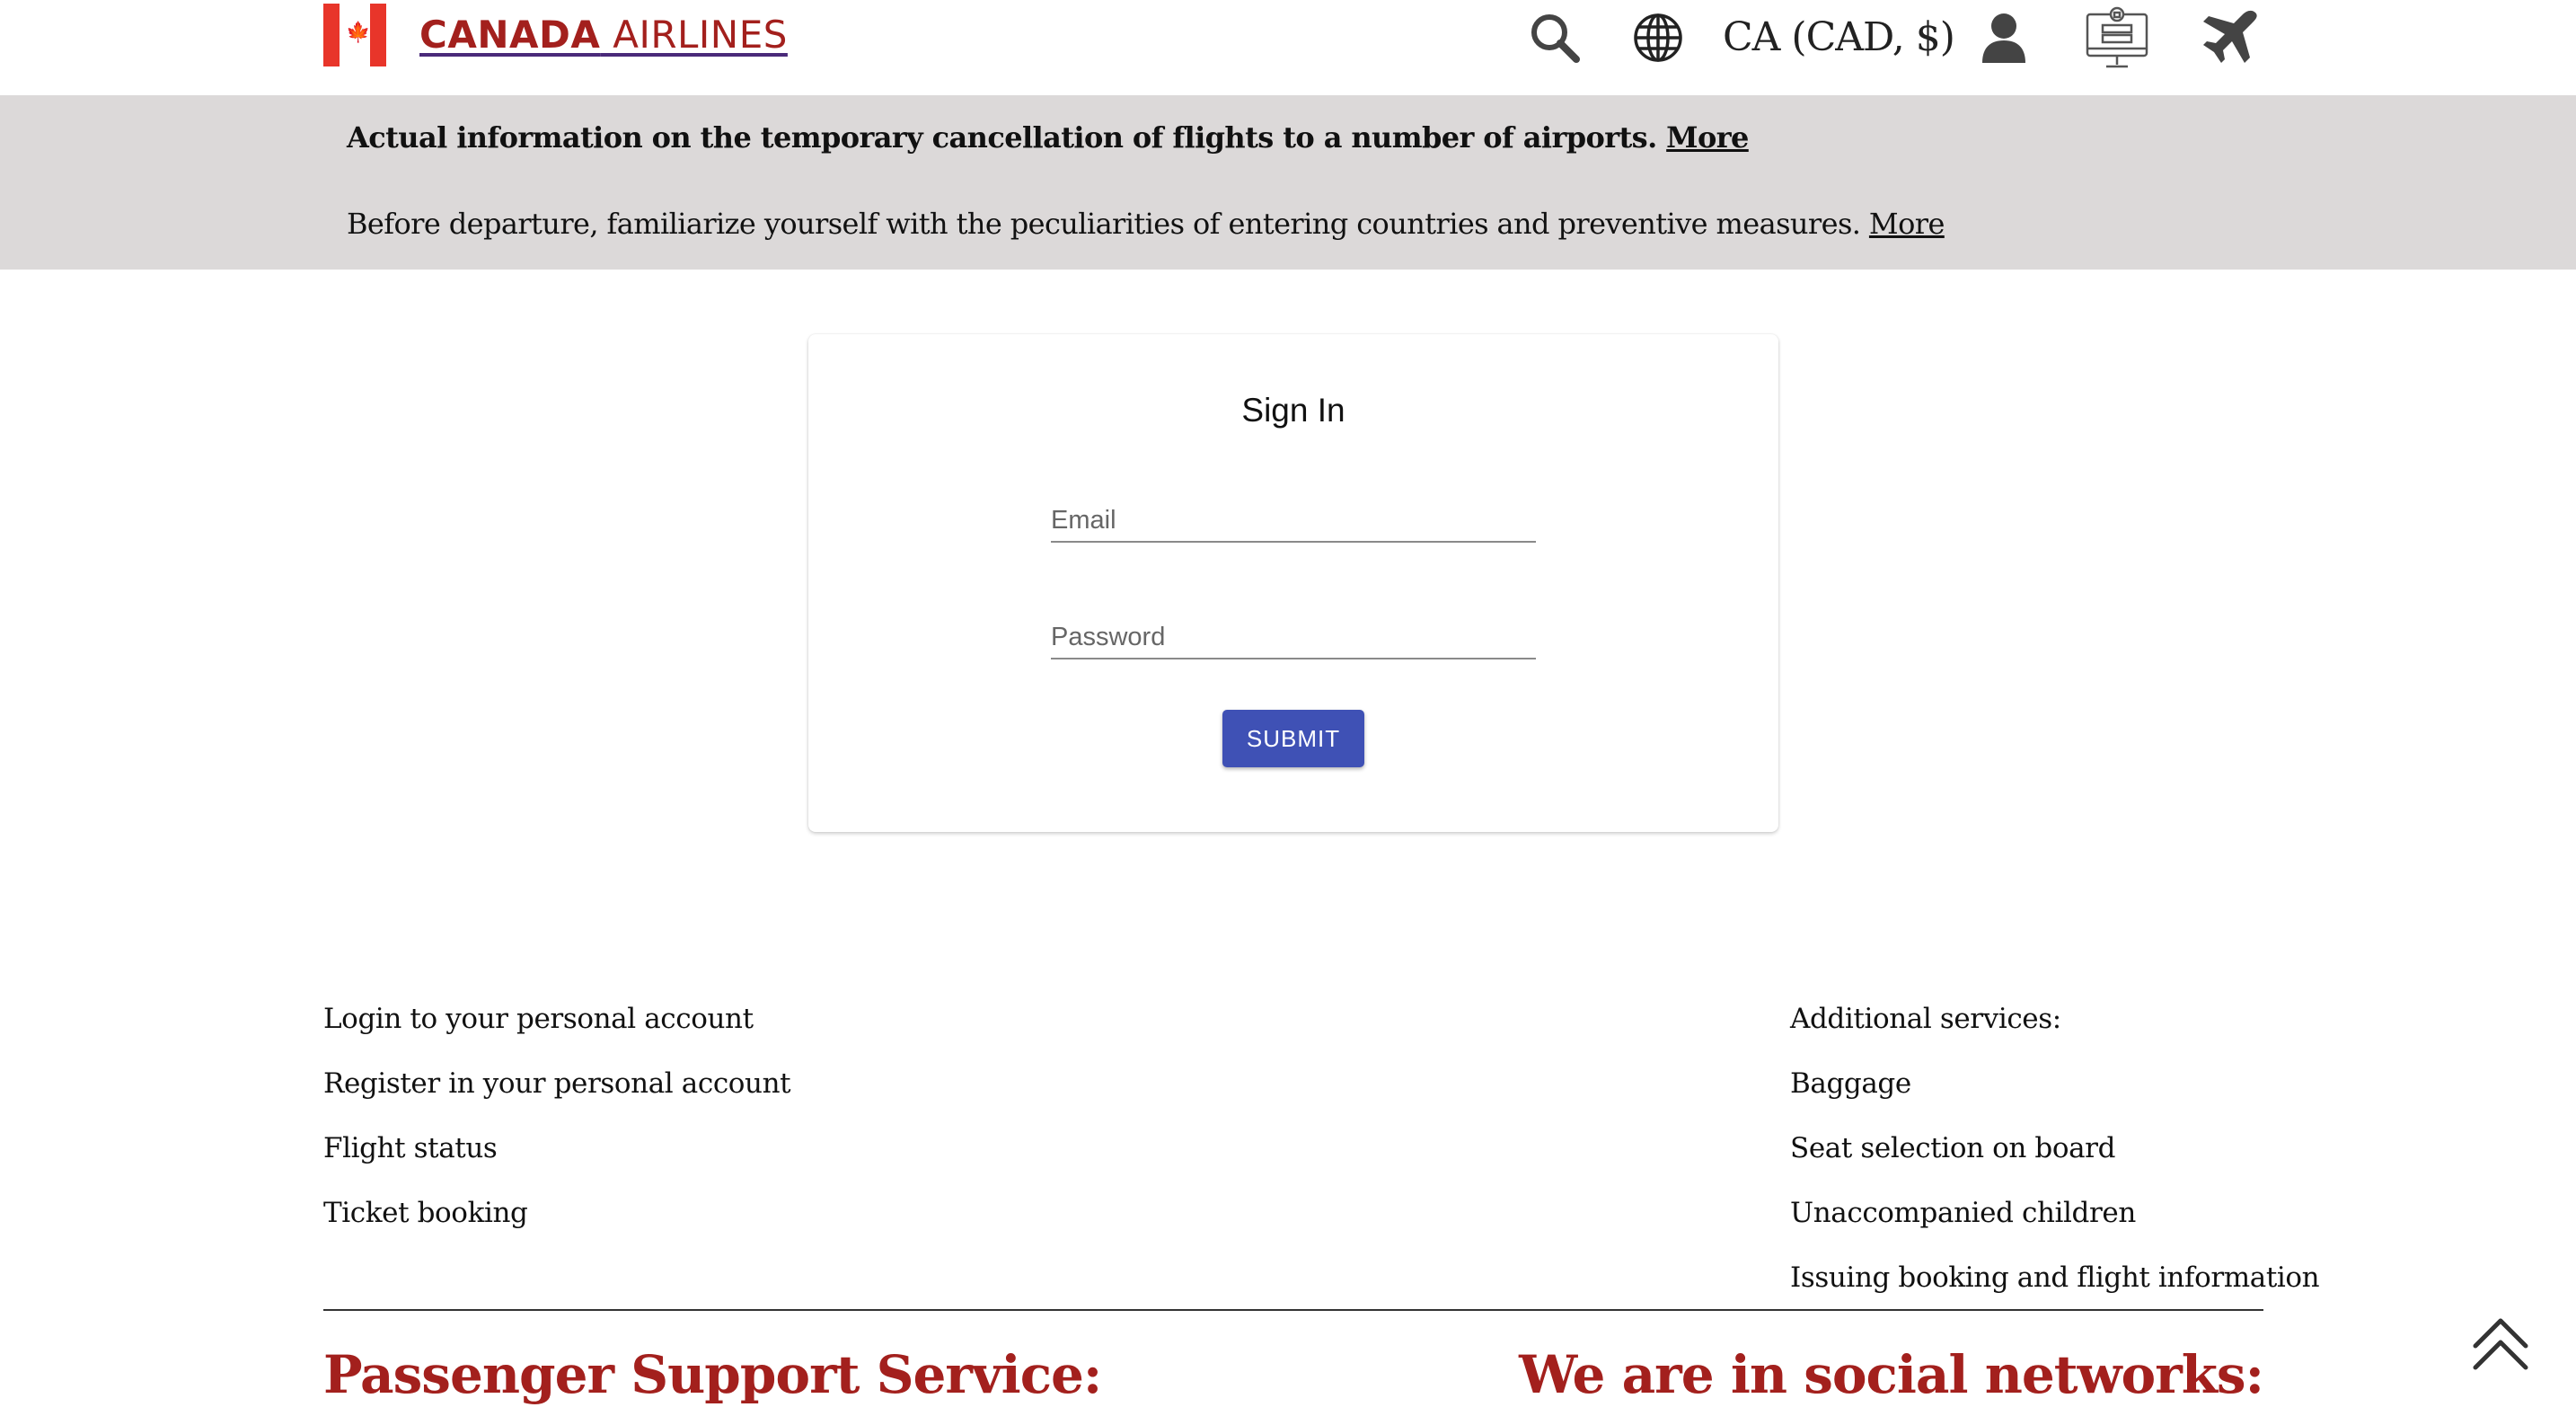  What do you see at coordinates (1293, 1310) in the screenshot?
I see `footer-divider` at bounding box center [1293, 1310].